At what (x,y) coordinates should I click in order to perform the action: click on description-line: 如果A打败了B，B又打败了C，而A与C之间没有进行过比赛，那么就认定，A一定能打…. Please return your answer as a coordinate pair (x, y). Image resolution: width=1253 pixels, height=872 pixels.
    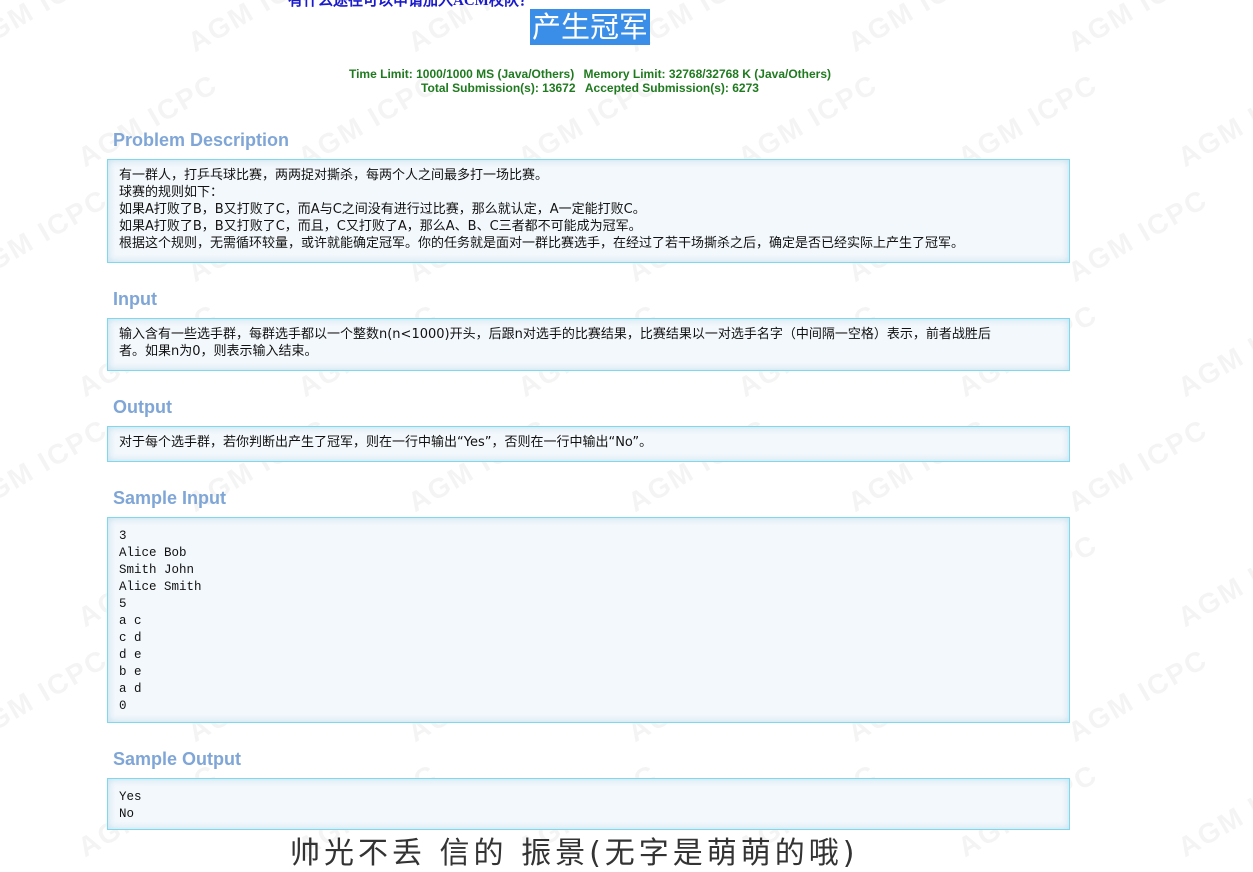
    Looking at the image, I should click on (382, 209).